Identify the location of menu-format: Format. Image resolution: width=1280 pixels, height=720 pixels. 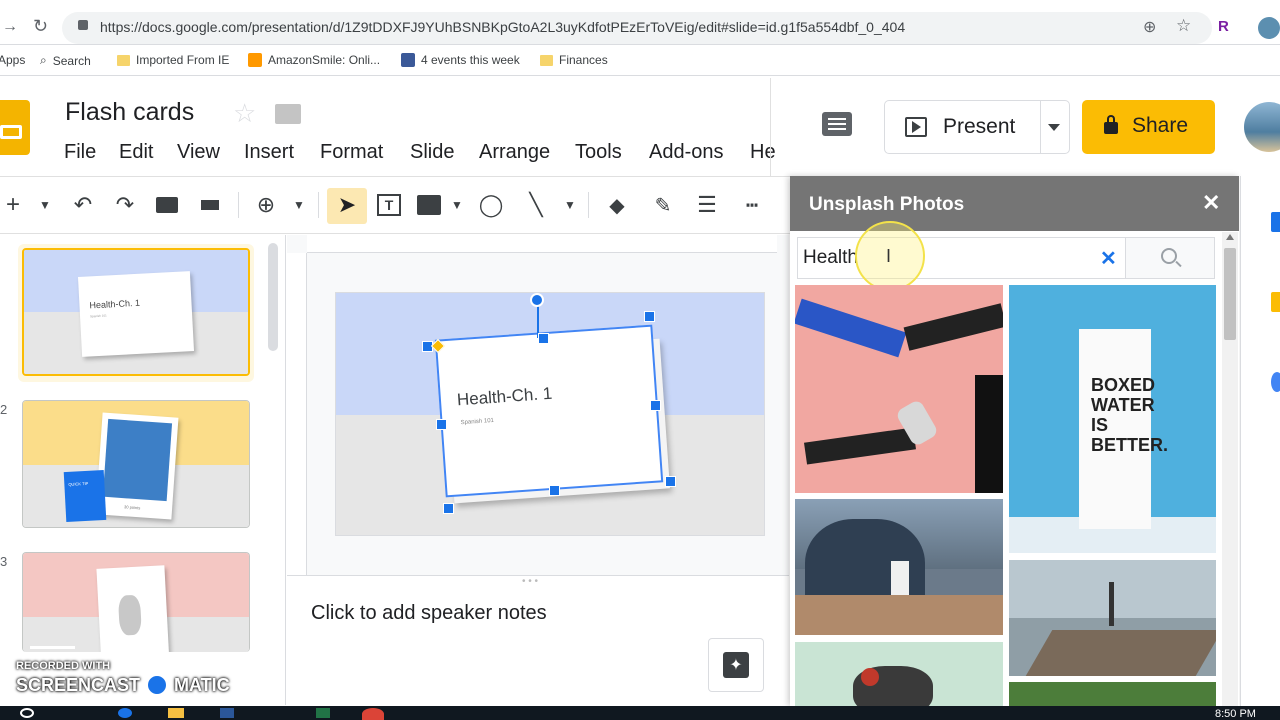
(351, 152).